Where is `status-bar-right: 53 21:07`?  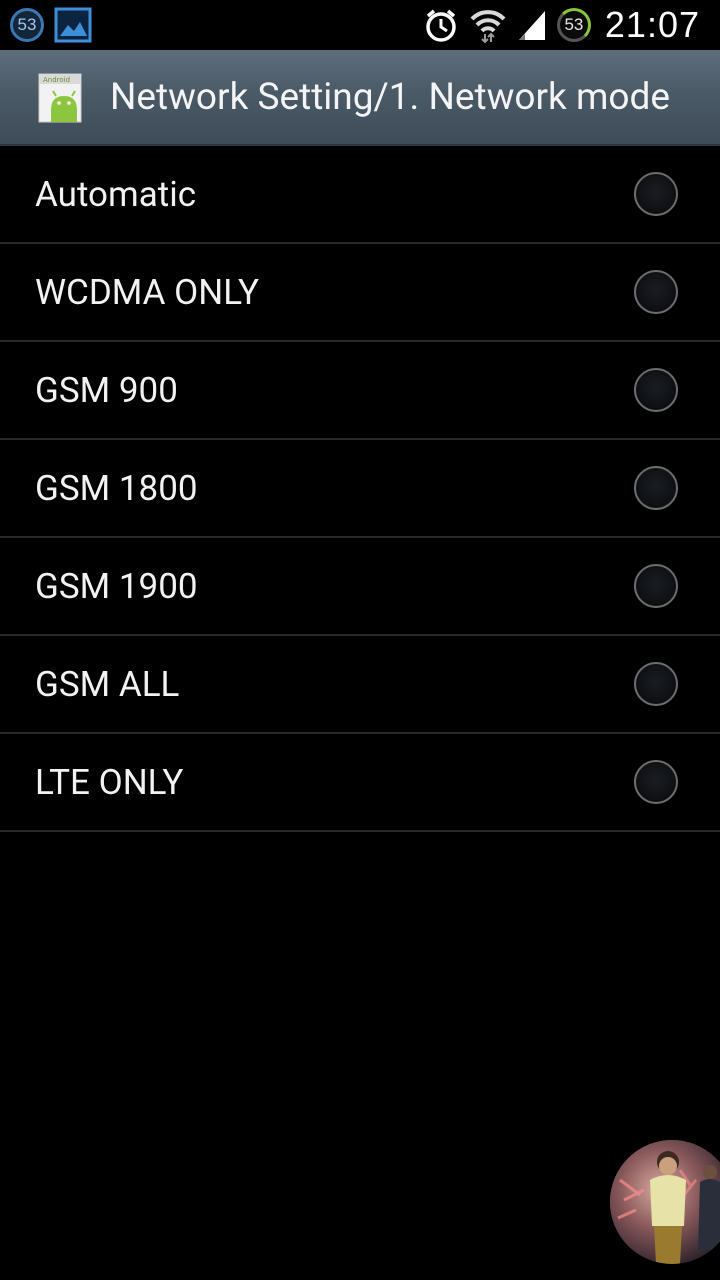
status-bar-right: 53 21:07 is located at coordinates (561, 25).